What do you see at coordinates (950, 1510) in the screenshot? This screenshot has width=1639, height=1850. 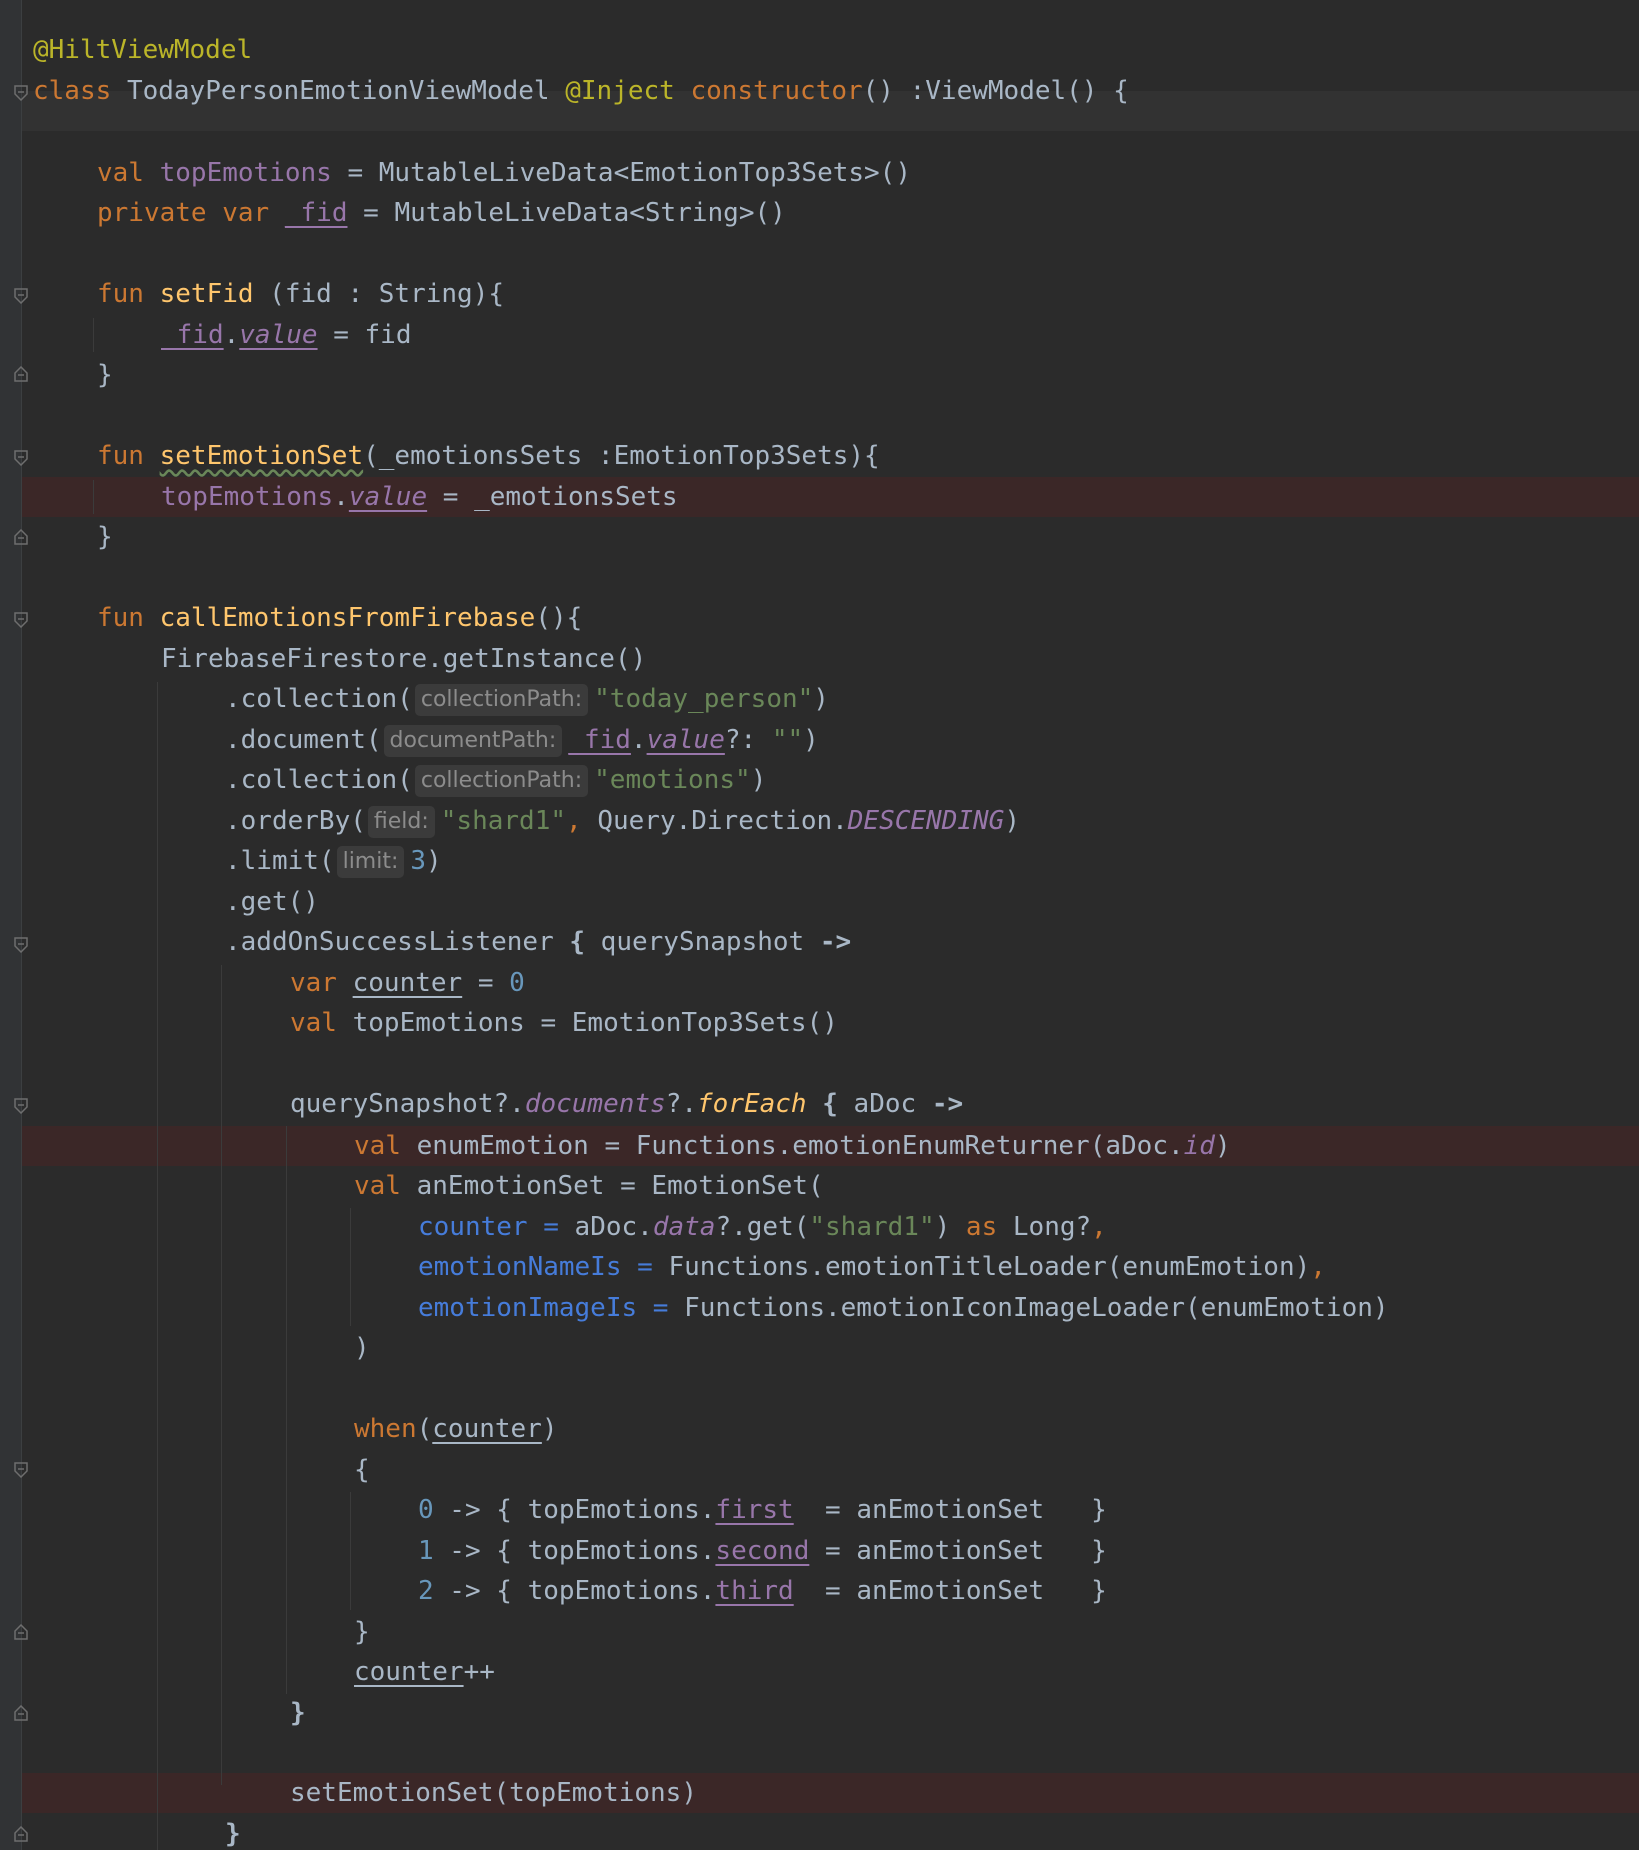 I see `code-text: = anEmotionSet }` at bounding box center [950, 1510].